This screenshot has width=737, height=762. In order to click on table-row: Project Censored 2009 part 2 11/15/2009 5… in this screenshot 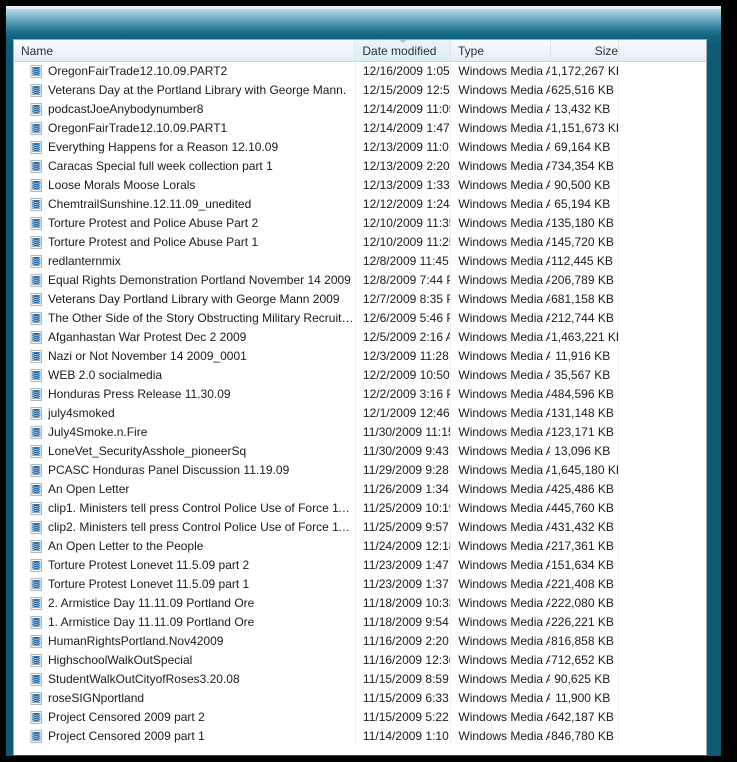, I will do `click(360, 717)`.